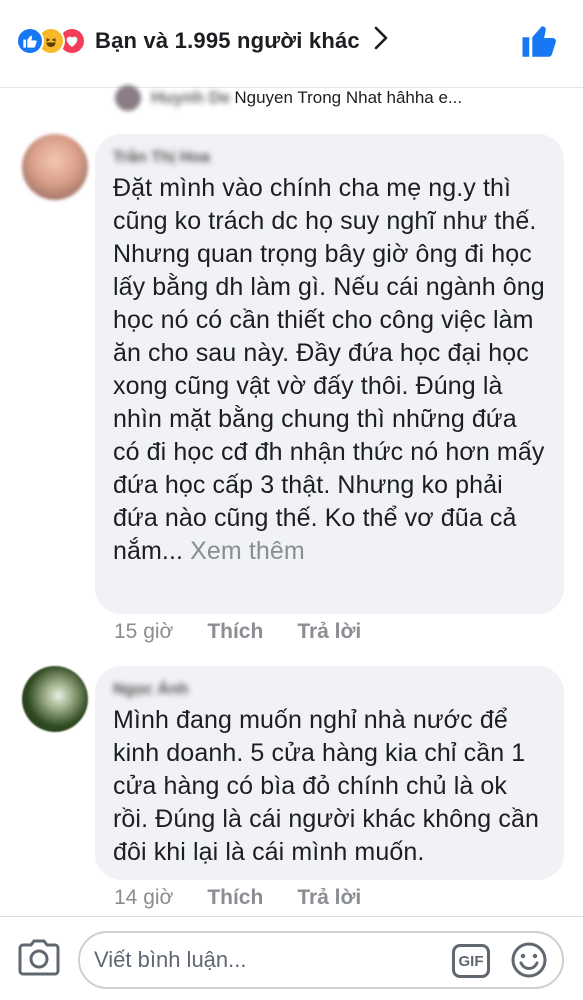  Describe the element at coordinates (539, 43) in the screenshot. I see `like-post-icon` at that location.